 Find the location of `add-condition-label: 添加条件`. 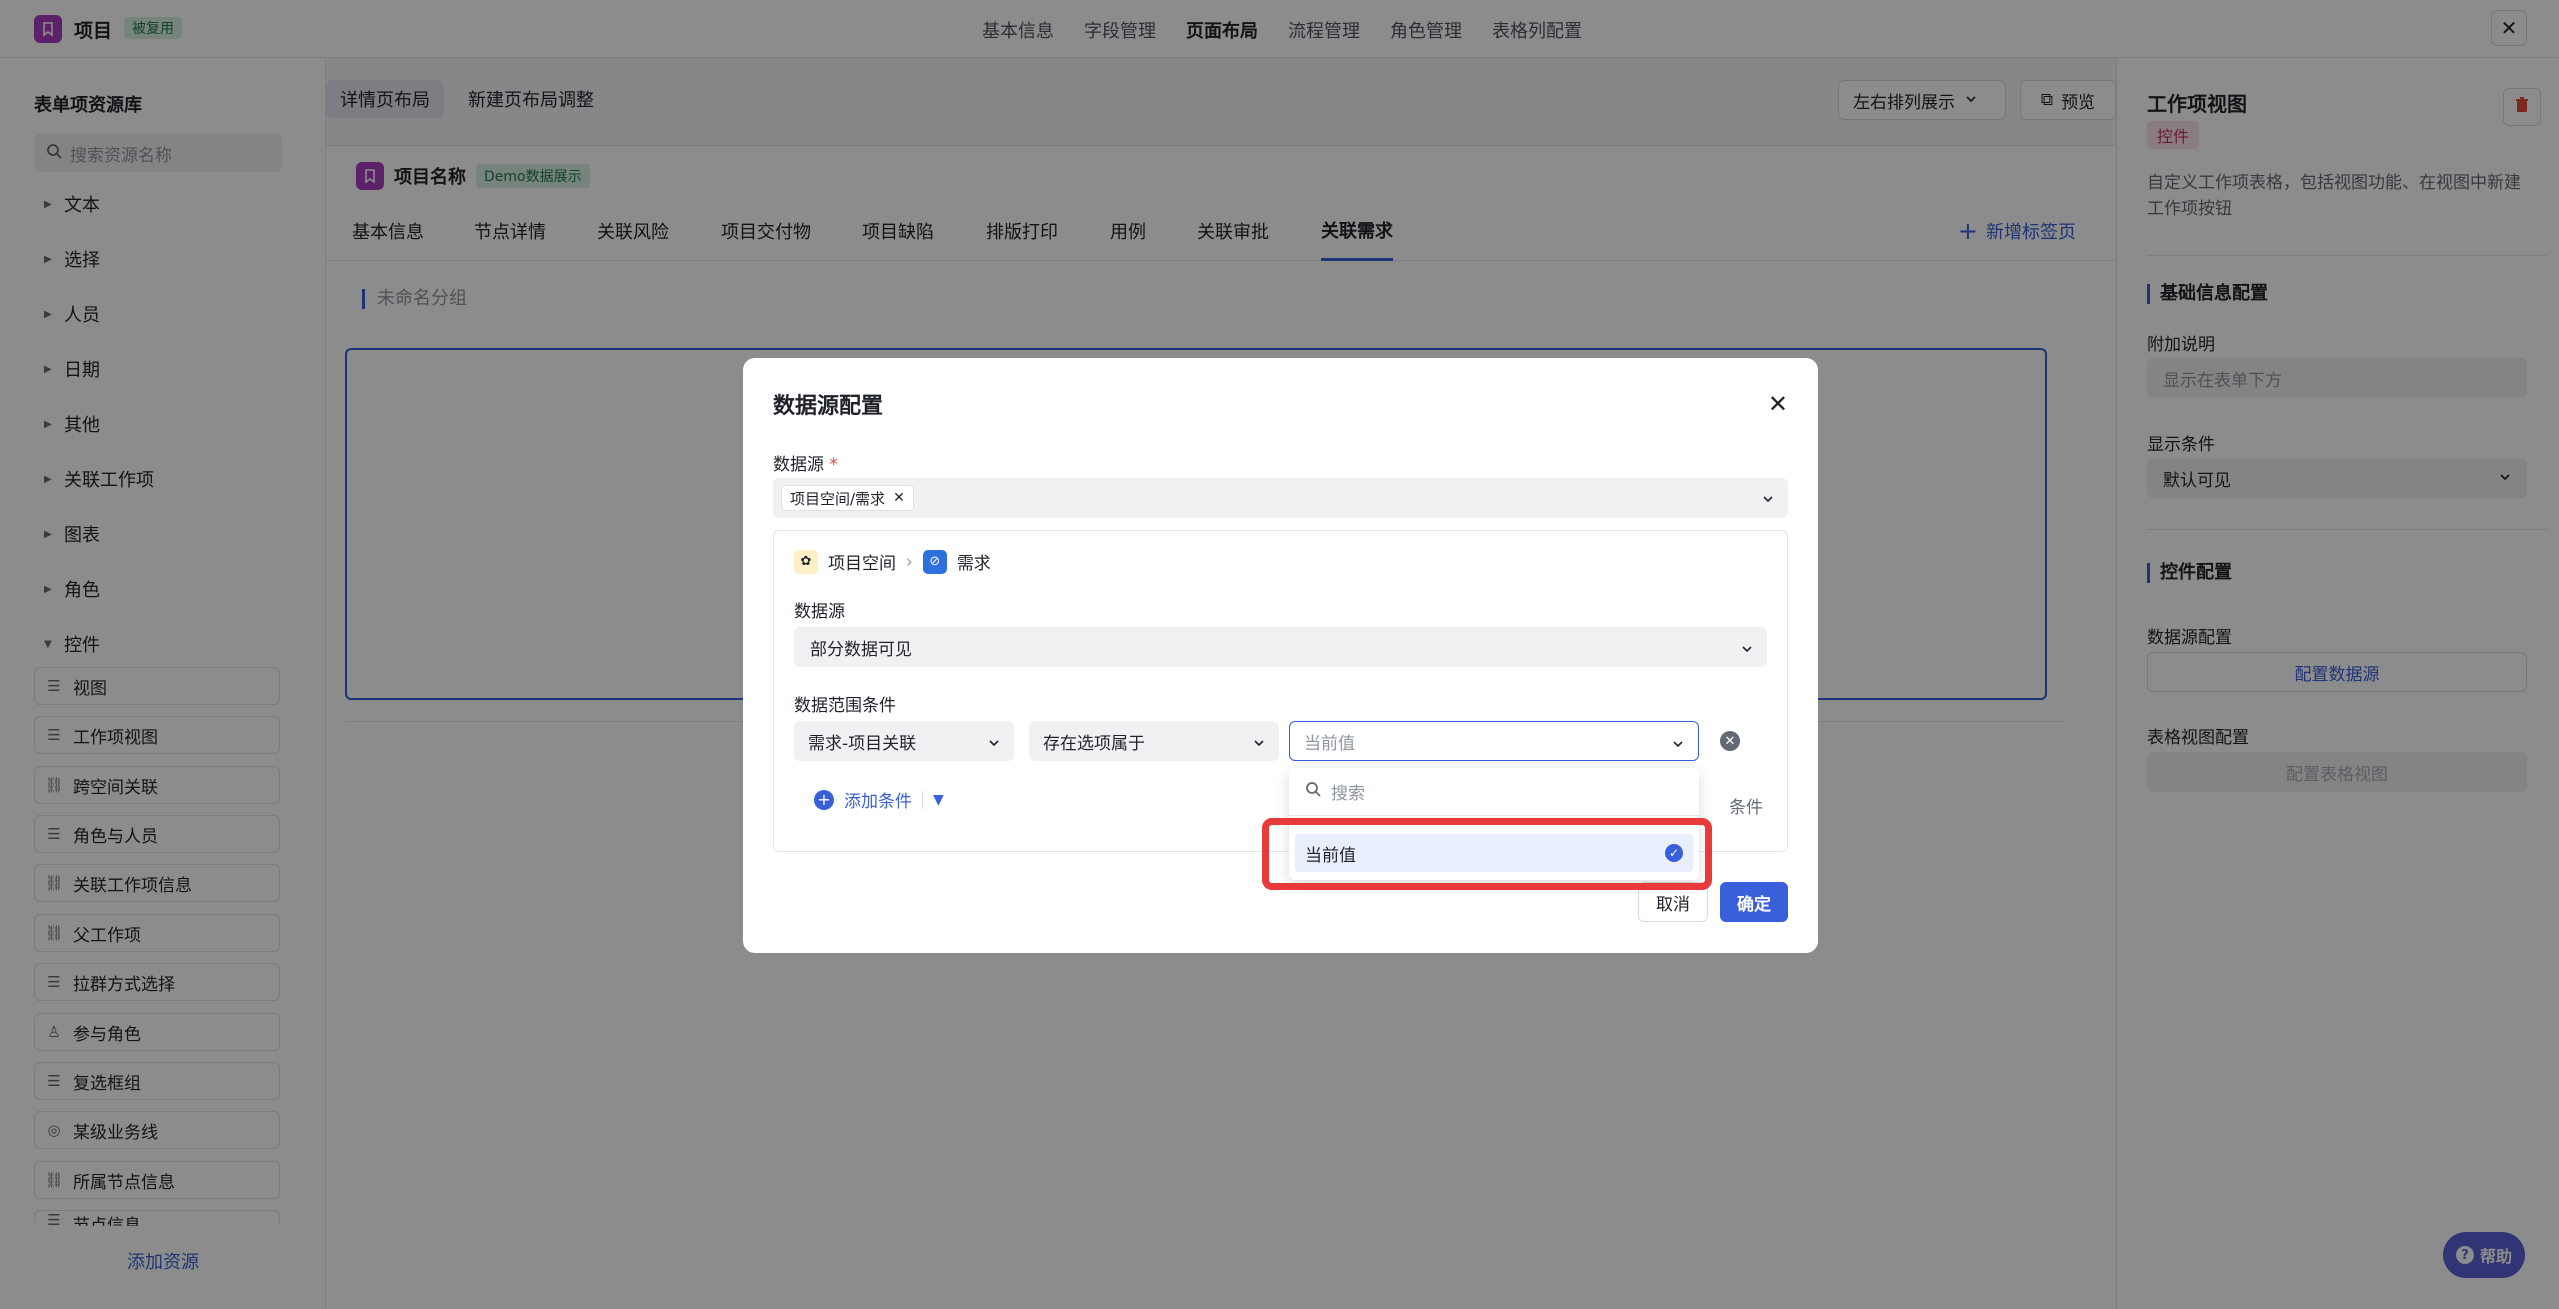

add-condition-label: 添加条件 is located at coordinates (878, 802).